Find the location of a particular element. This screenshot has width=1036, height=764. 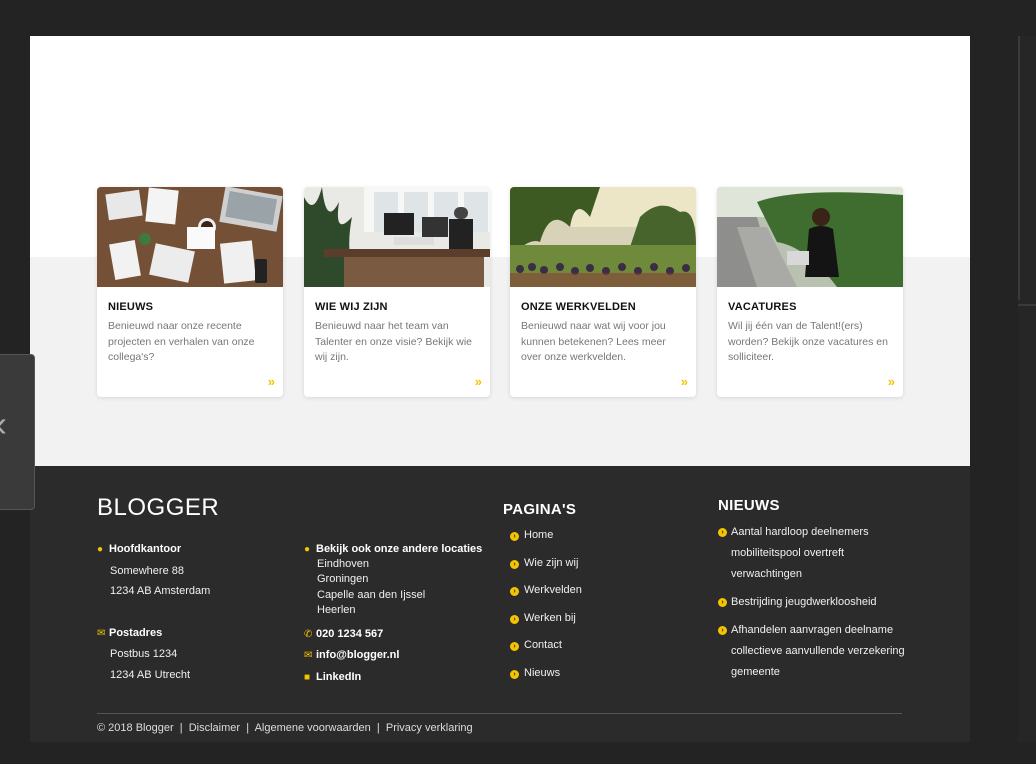

carousel-prev-button: ‹ is located at coordinates (17, 432).